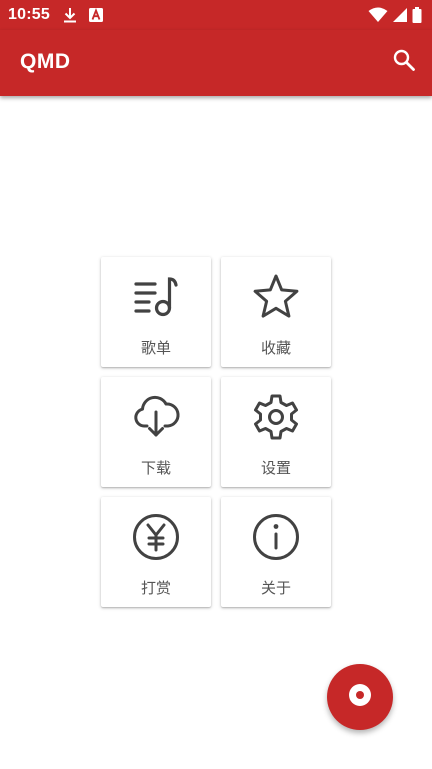 The height and width of the screenshot is (769, 432). Describe the element at coordinates (45, 61) in the screenshot. I see `app-title: QMD` at that location.